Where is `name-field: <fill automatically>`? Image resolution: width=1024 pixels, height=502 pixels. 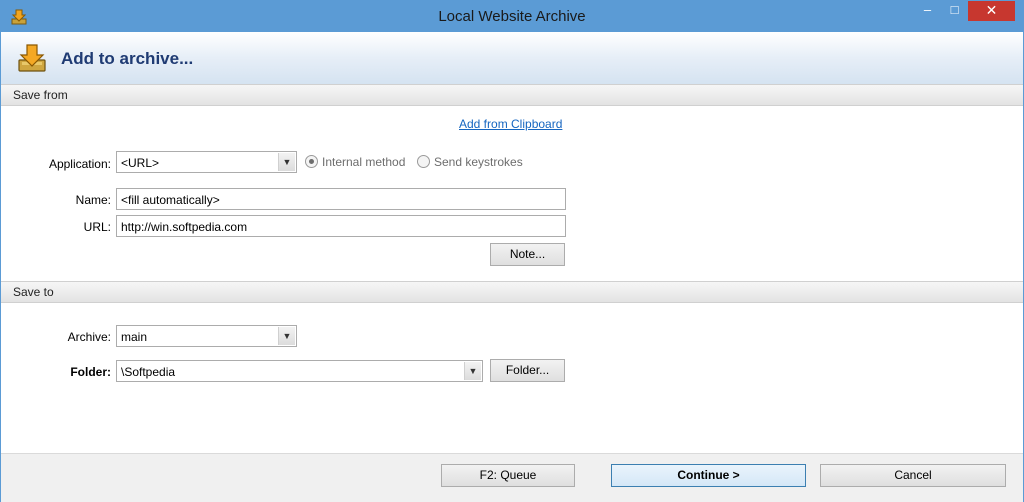
name-field: <fill automatically> is located at coordinates (341, 199).